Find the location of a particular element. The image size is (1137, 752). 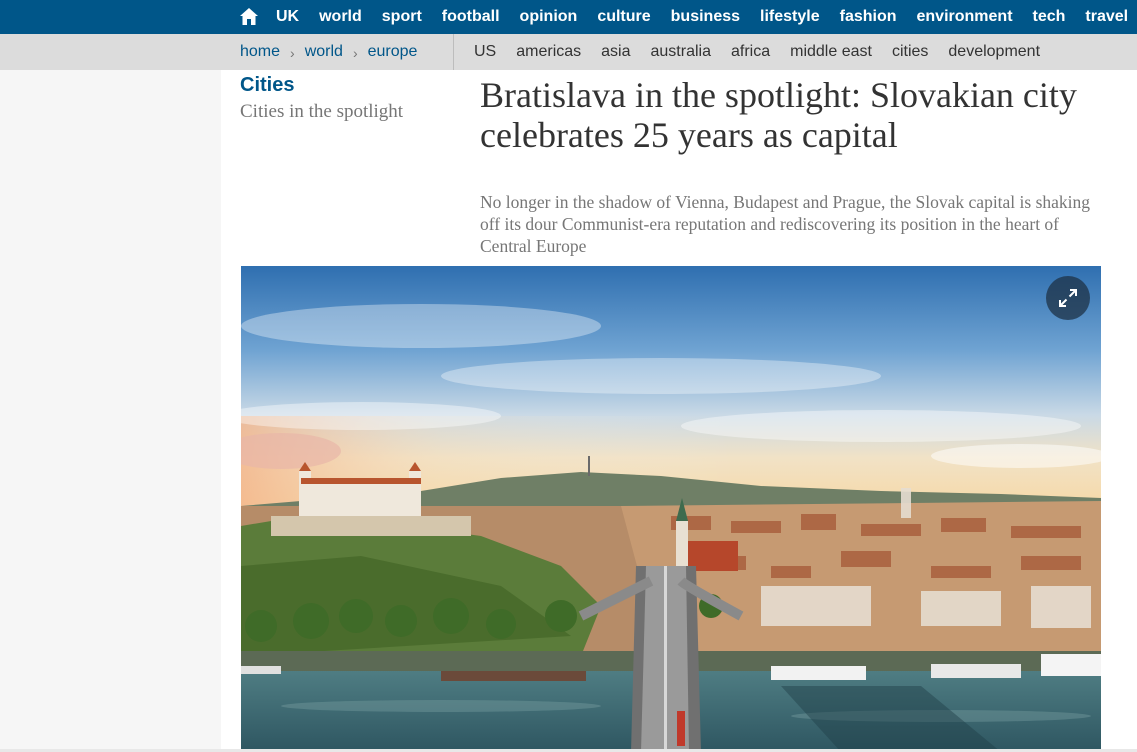

breadcrumb-europe: europe is located at coordinates (393, 52).